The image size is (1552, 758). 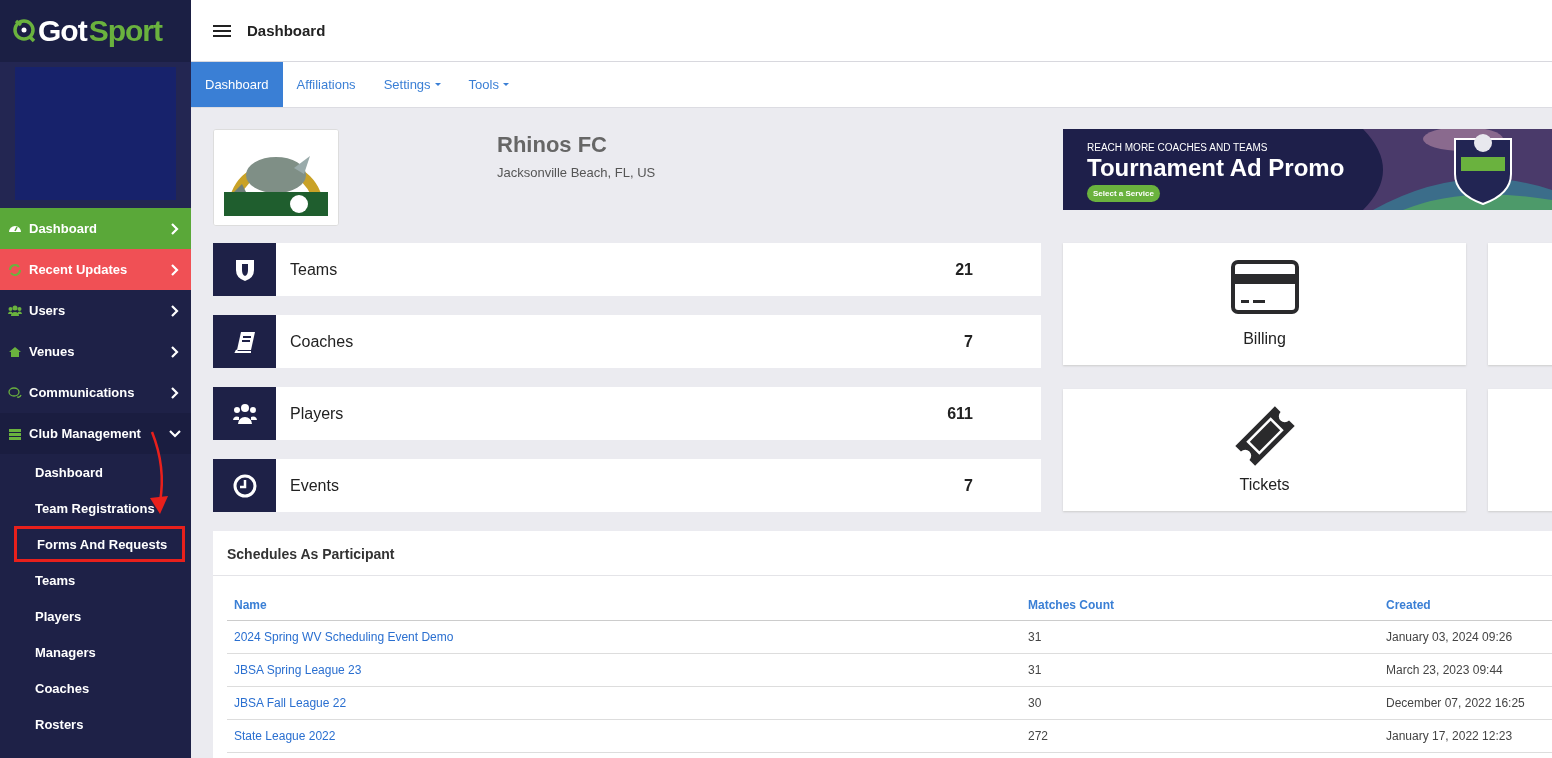 What do you see at coordinates (552, 145) in the screenshot?
I see `club-name: Rhinos FC` at bounding box center [552, 145].